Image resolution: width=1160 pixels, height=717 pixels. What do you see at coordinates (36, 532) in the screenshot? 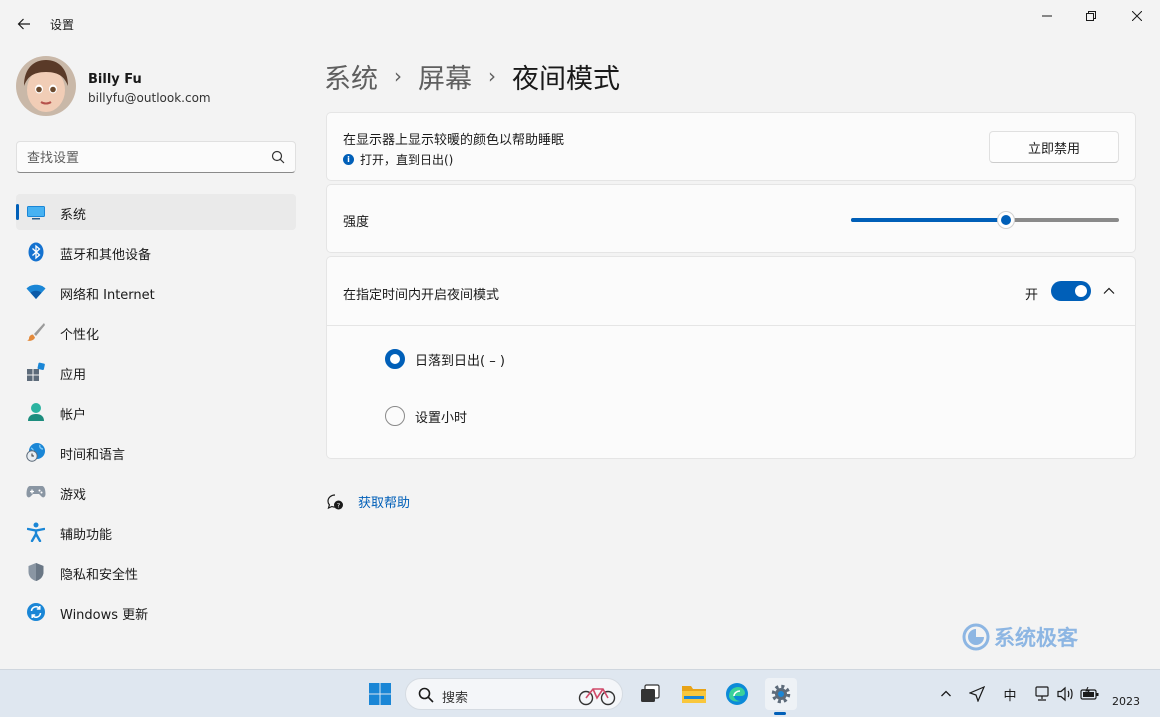
I see `accessibility-icon` at bounding box center [36, 532].